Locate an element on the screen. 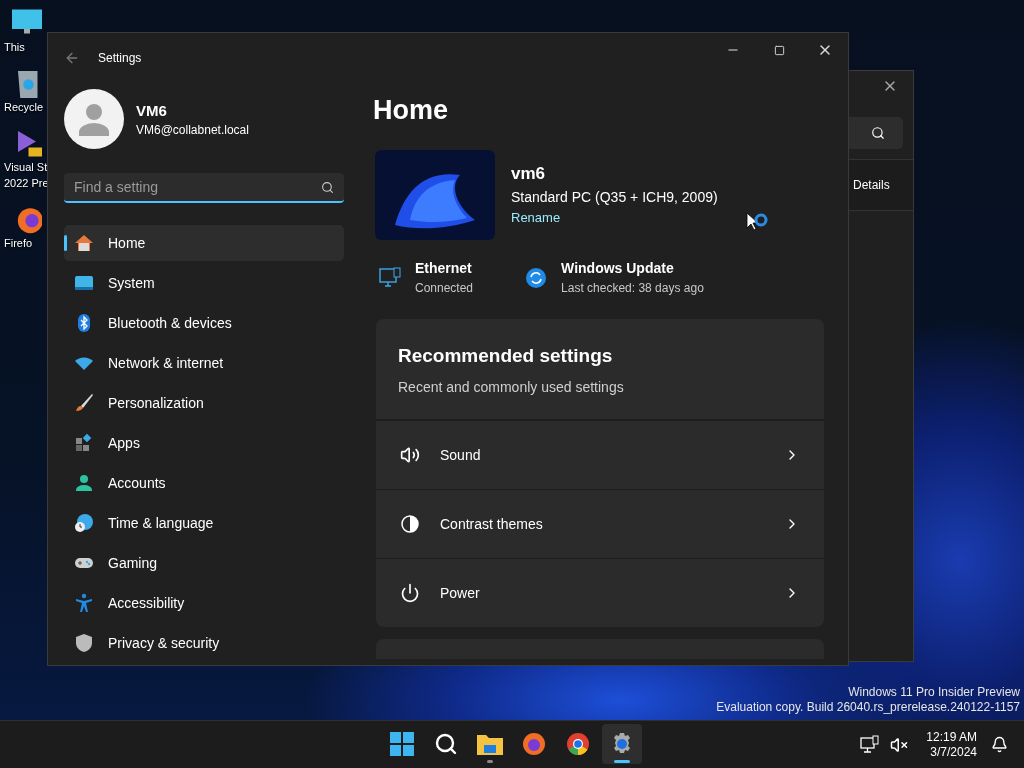  nav-item: Accounts is located at coordinates (204, 483).